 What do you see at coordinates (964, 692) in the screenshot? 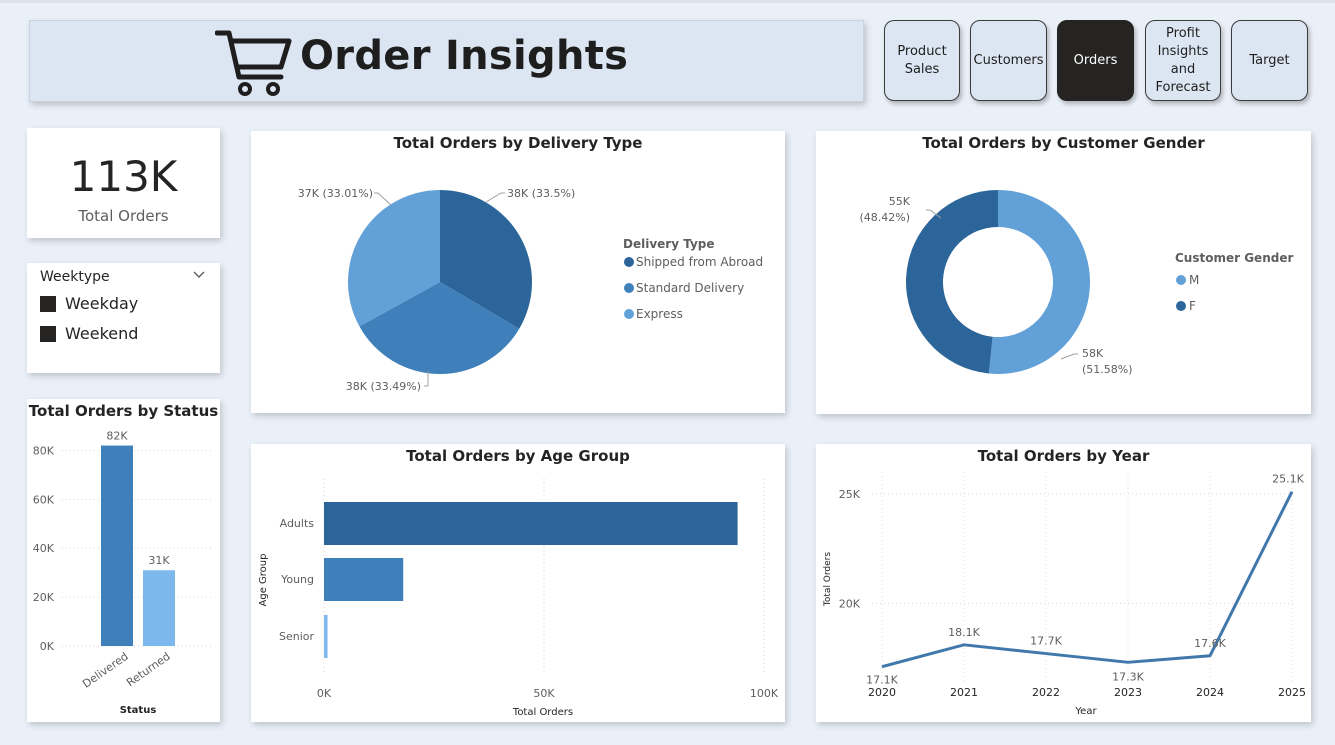
I see `x-tick-label: 2021` at bounding box center [964, 692].